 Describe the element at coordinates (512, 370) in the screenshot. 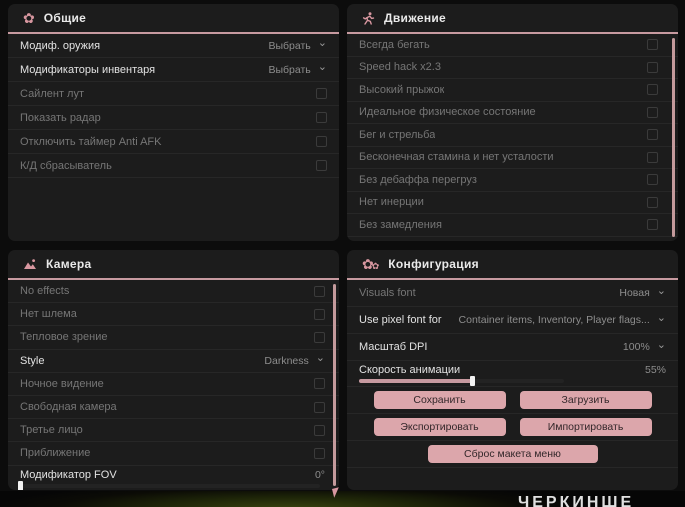

I see `setting-row-line: Скорость анимации 55%` at that location.